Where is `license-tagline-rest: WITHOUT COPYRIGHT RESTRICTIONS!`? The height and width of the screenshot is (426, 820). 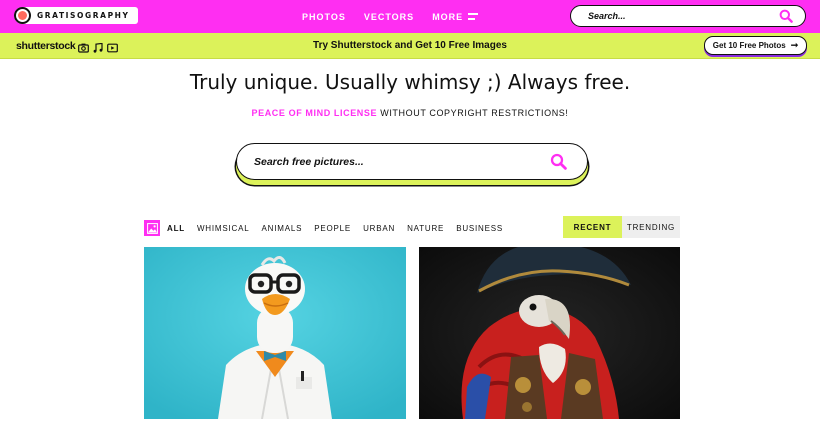
license-tagline-rest: WITHOUT COPYRIGHT RESTRICTIONS! is located at coordinates (473, 113).